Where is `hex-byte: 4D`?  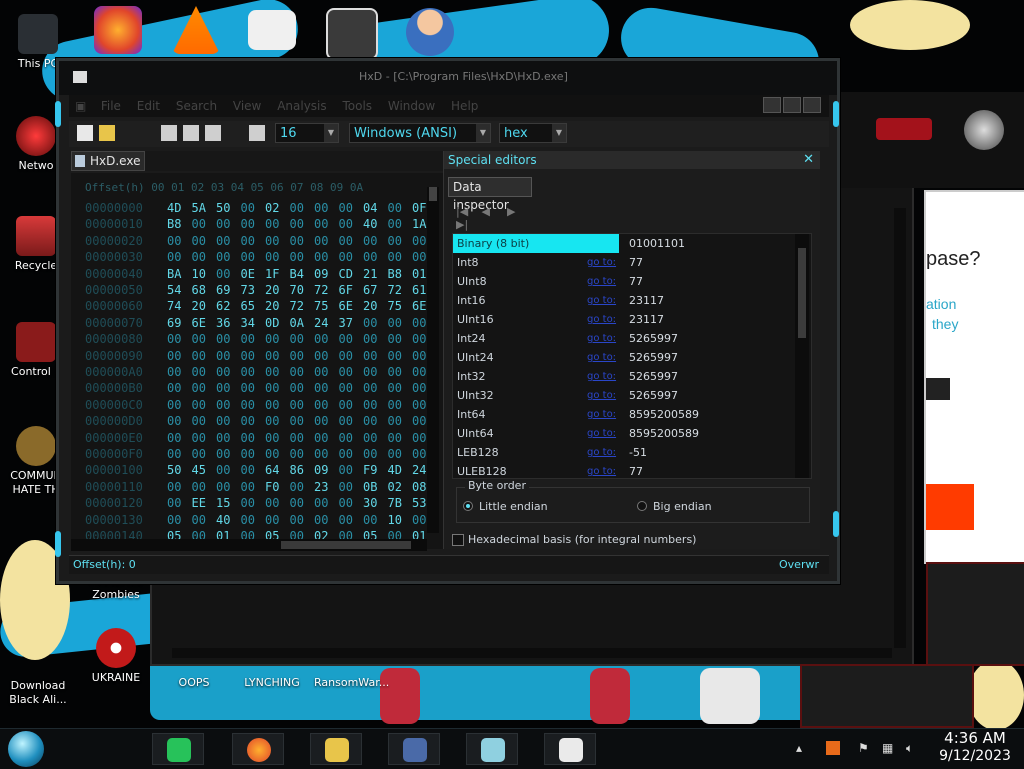
hex-byte: 4D is located at coordinates (179, 208).